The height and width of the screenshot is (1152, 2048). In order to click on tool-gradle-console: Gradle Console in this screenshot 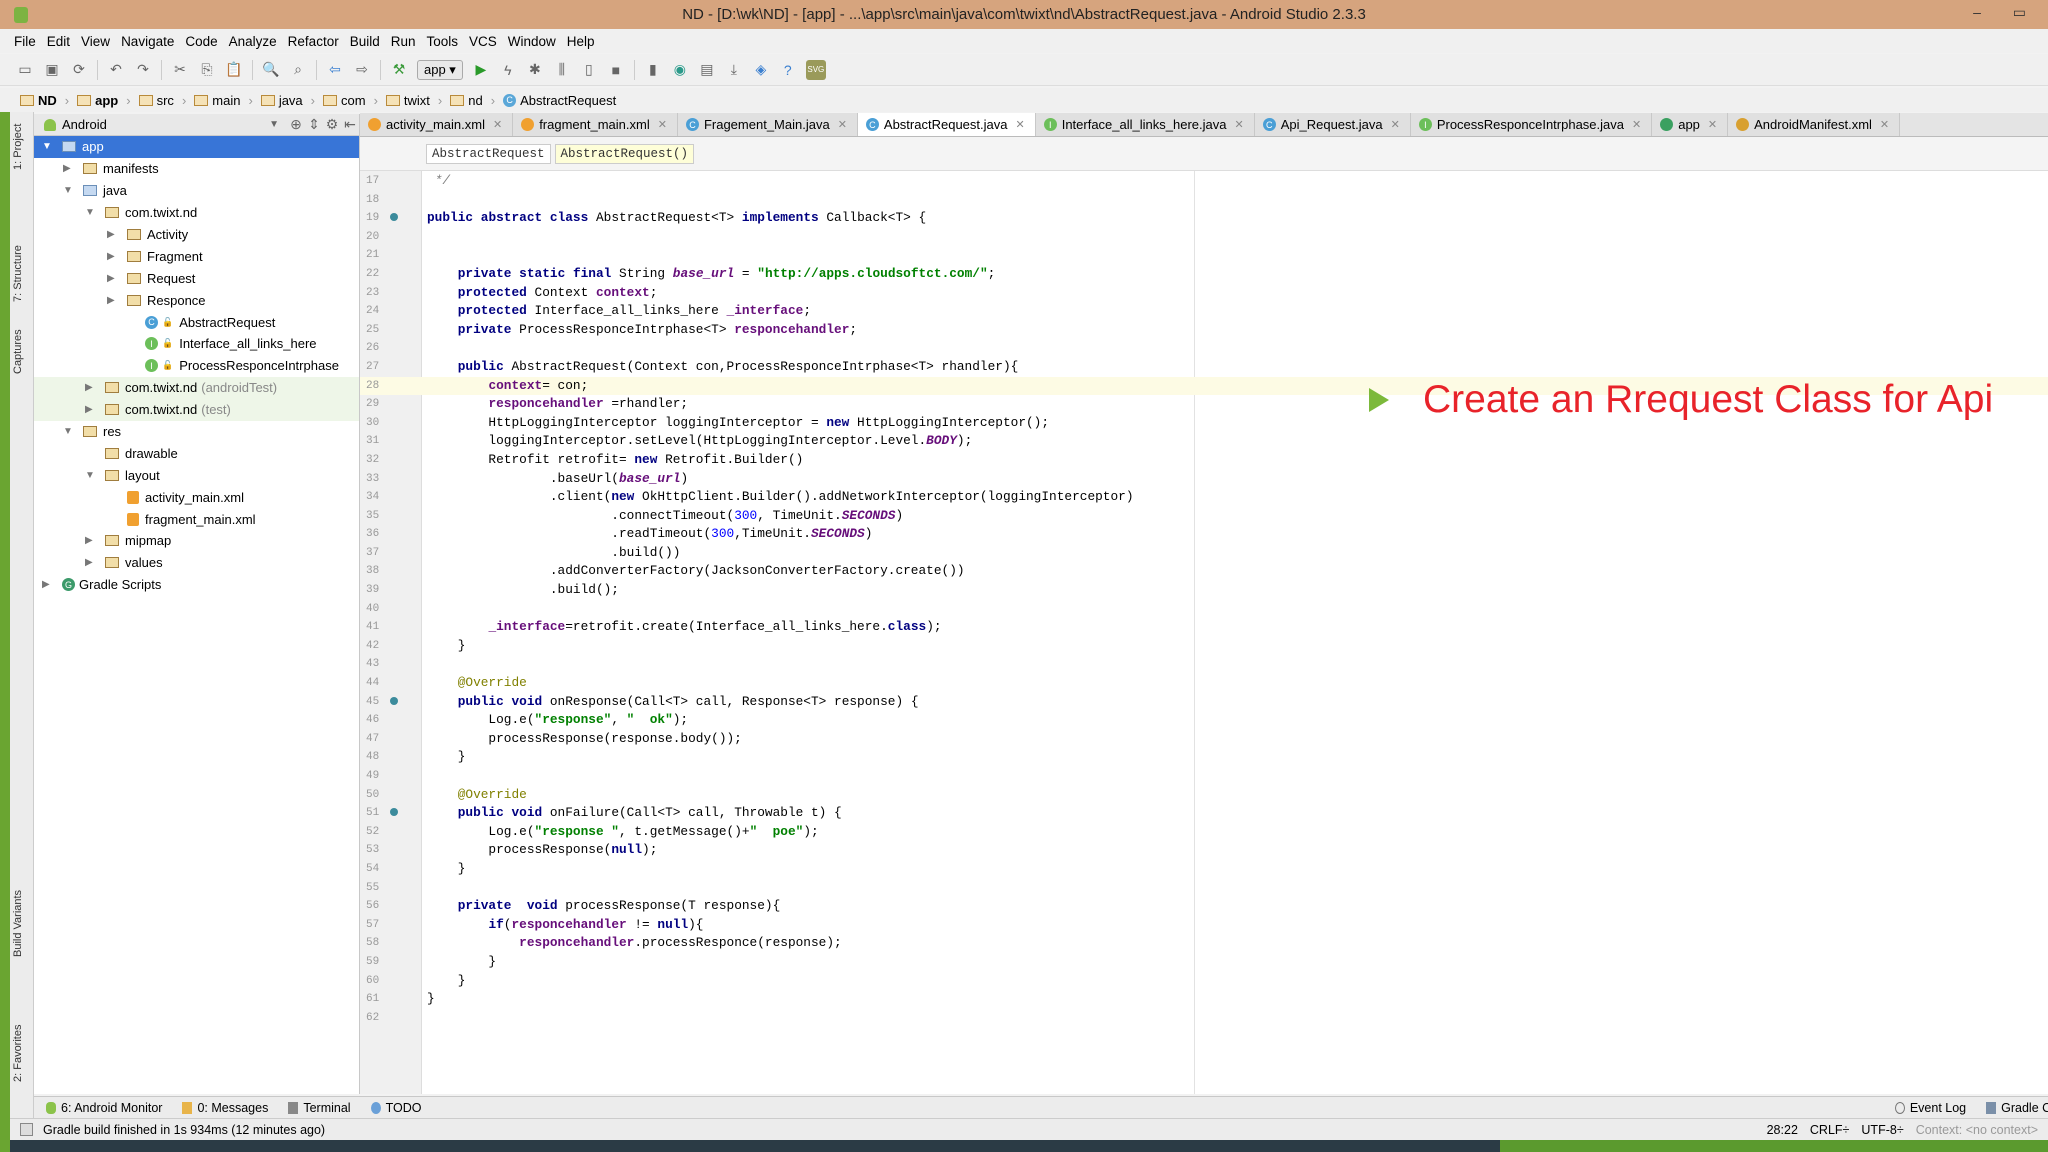, I will do `click(2017, 1108)`.